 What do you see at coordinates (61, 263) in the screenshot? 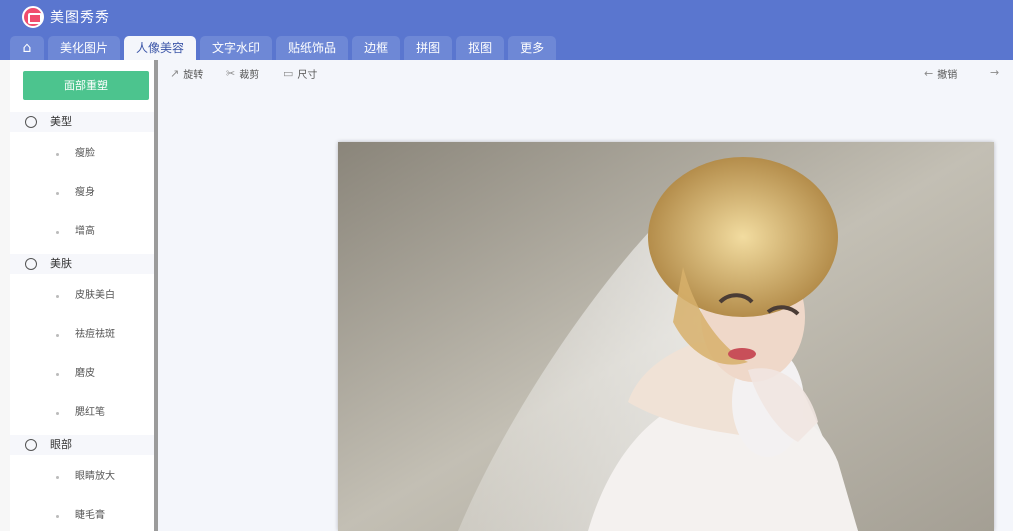
I see `section-label: 美肤` at bounding box center [61, 263].